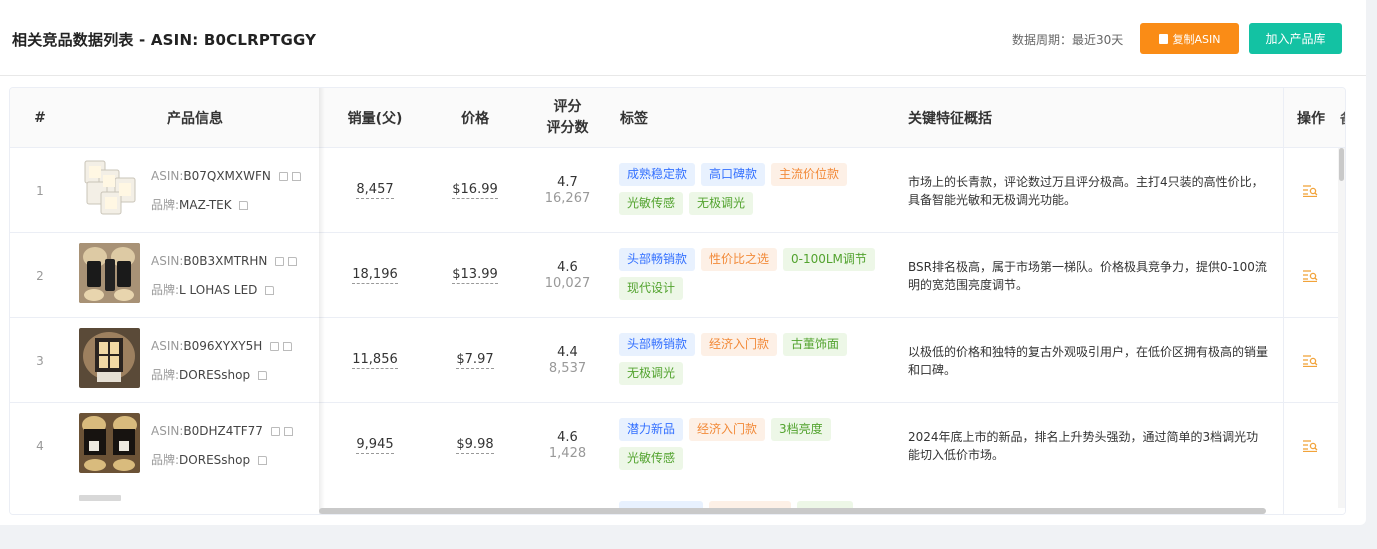  Describe the element at coordinates (567, 437) in the screenshot. I see `rating-value: 4.6` at that location.